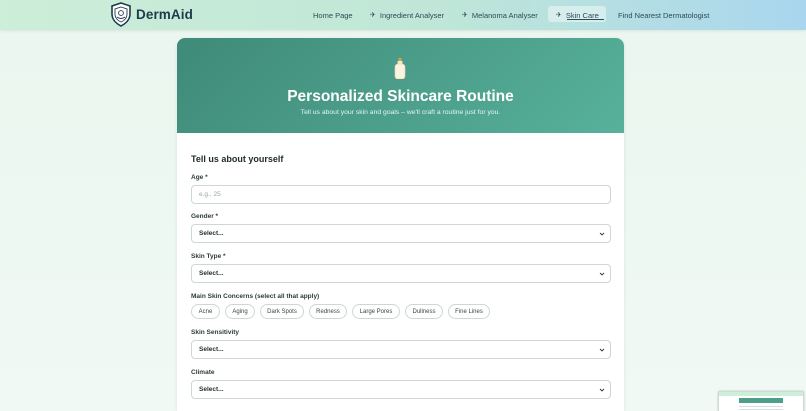 This screenshot has height=411, width=806. I want to click on lotion-bottle-icon, so click(400, 68).